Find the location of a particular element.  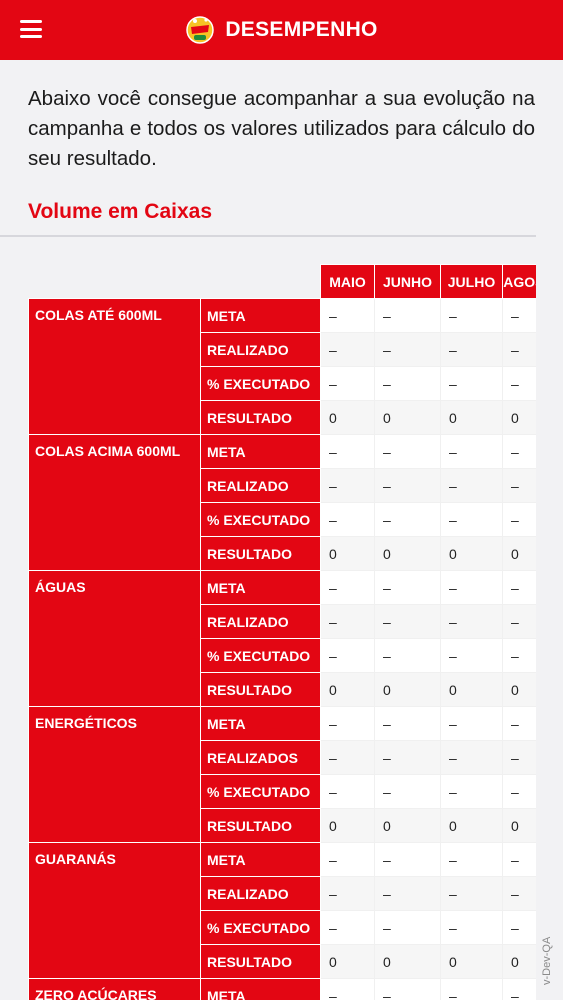

month-header: JULHO is located at coordinates (471, 281).